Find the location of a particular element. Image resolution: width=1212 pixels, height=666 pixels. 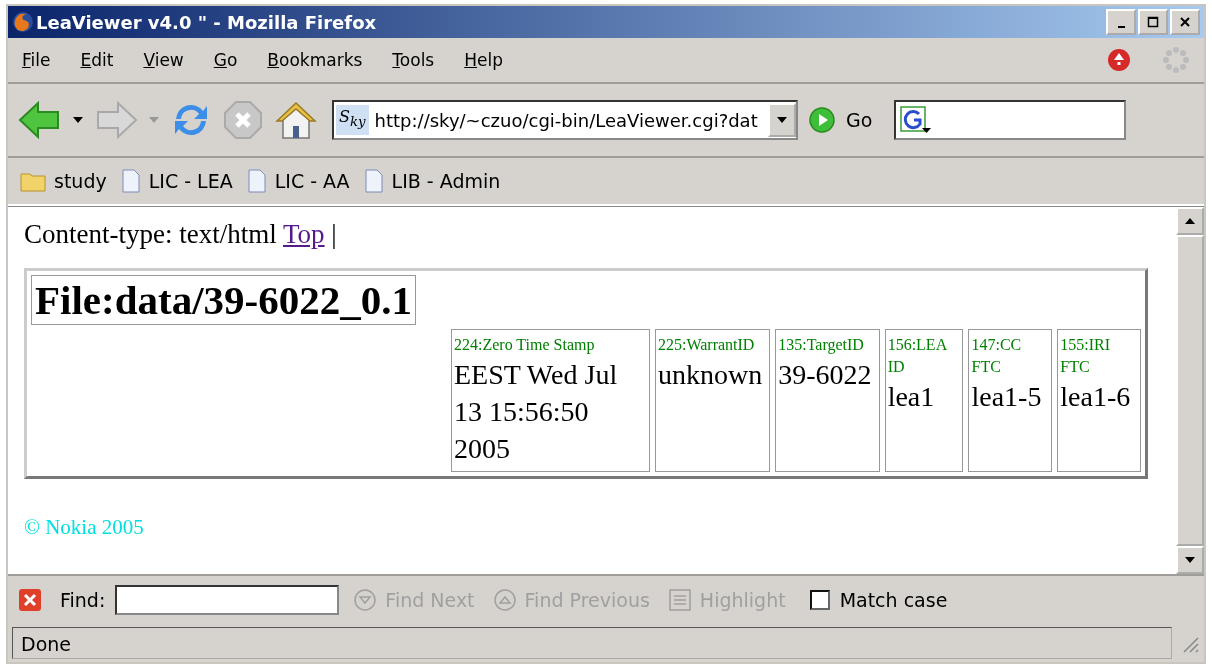

find-field is located at coordinates (227, 600).